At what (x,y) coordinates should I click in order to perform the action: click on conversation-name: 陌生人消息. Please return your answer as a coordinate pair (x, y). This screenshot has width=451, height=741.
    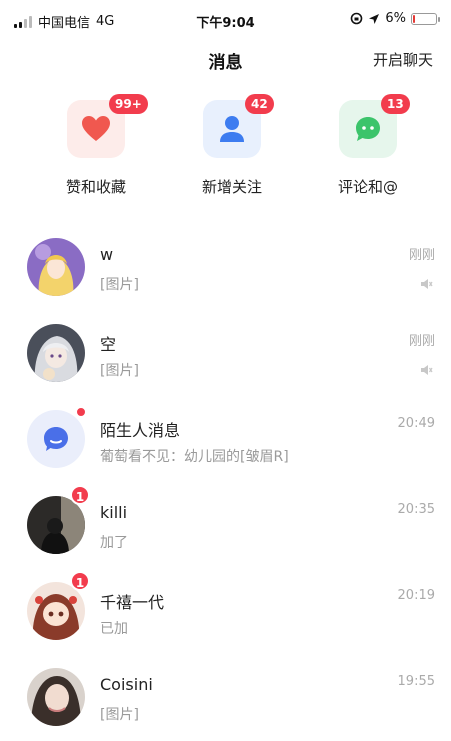
    Looking at the image, I should click on (140, 430).